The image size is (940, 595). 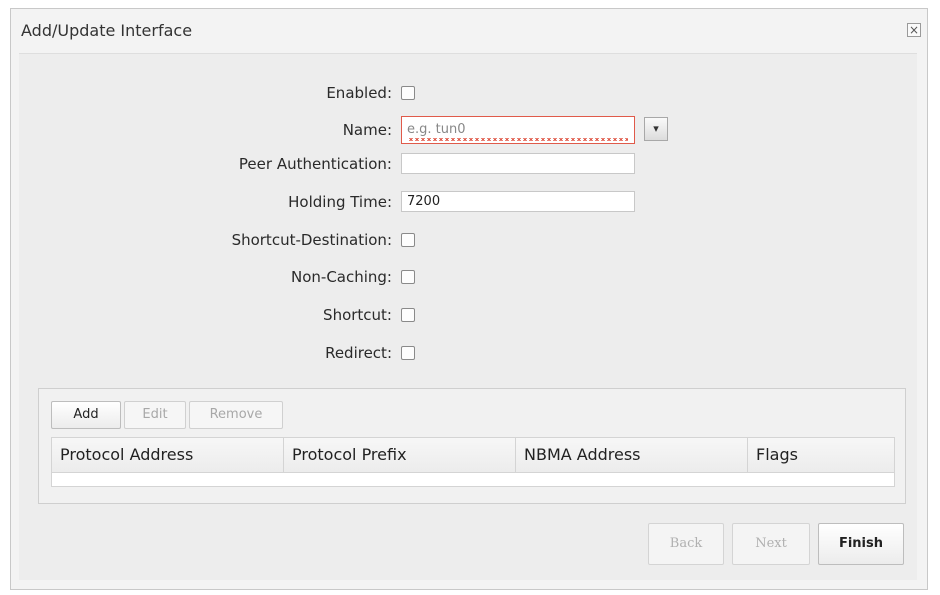 What do you see at coordinates (341, 277) in the screenshot?
I see `non-caching-label: Non-Caching:` at bounding box center [341, 277].